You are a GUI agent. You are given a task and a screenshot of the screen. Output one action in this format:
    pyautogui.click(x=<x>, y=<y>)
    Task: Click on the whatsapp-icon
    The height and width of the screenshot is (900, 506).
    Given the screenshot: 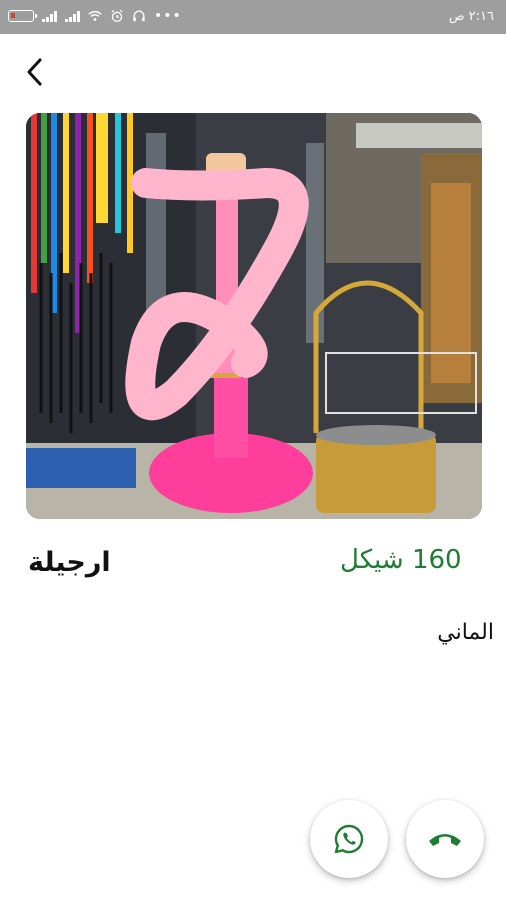 What is the action you would take?
    pyautogui.click(x=349, y=839)
    